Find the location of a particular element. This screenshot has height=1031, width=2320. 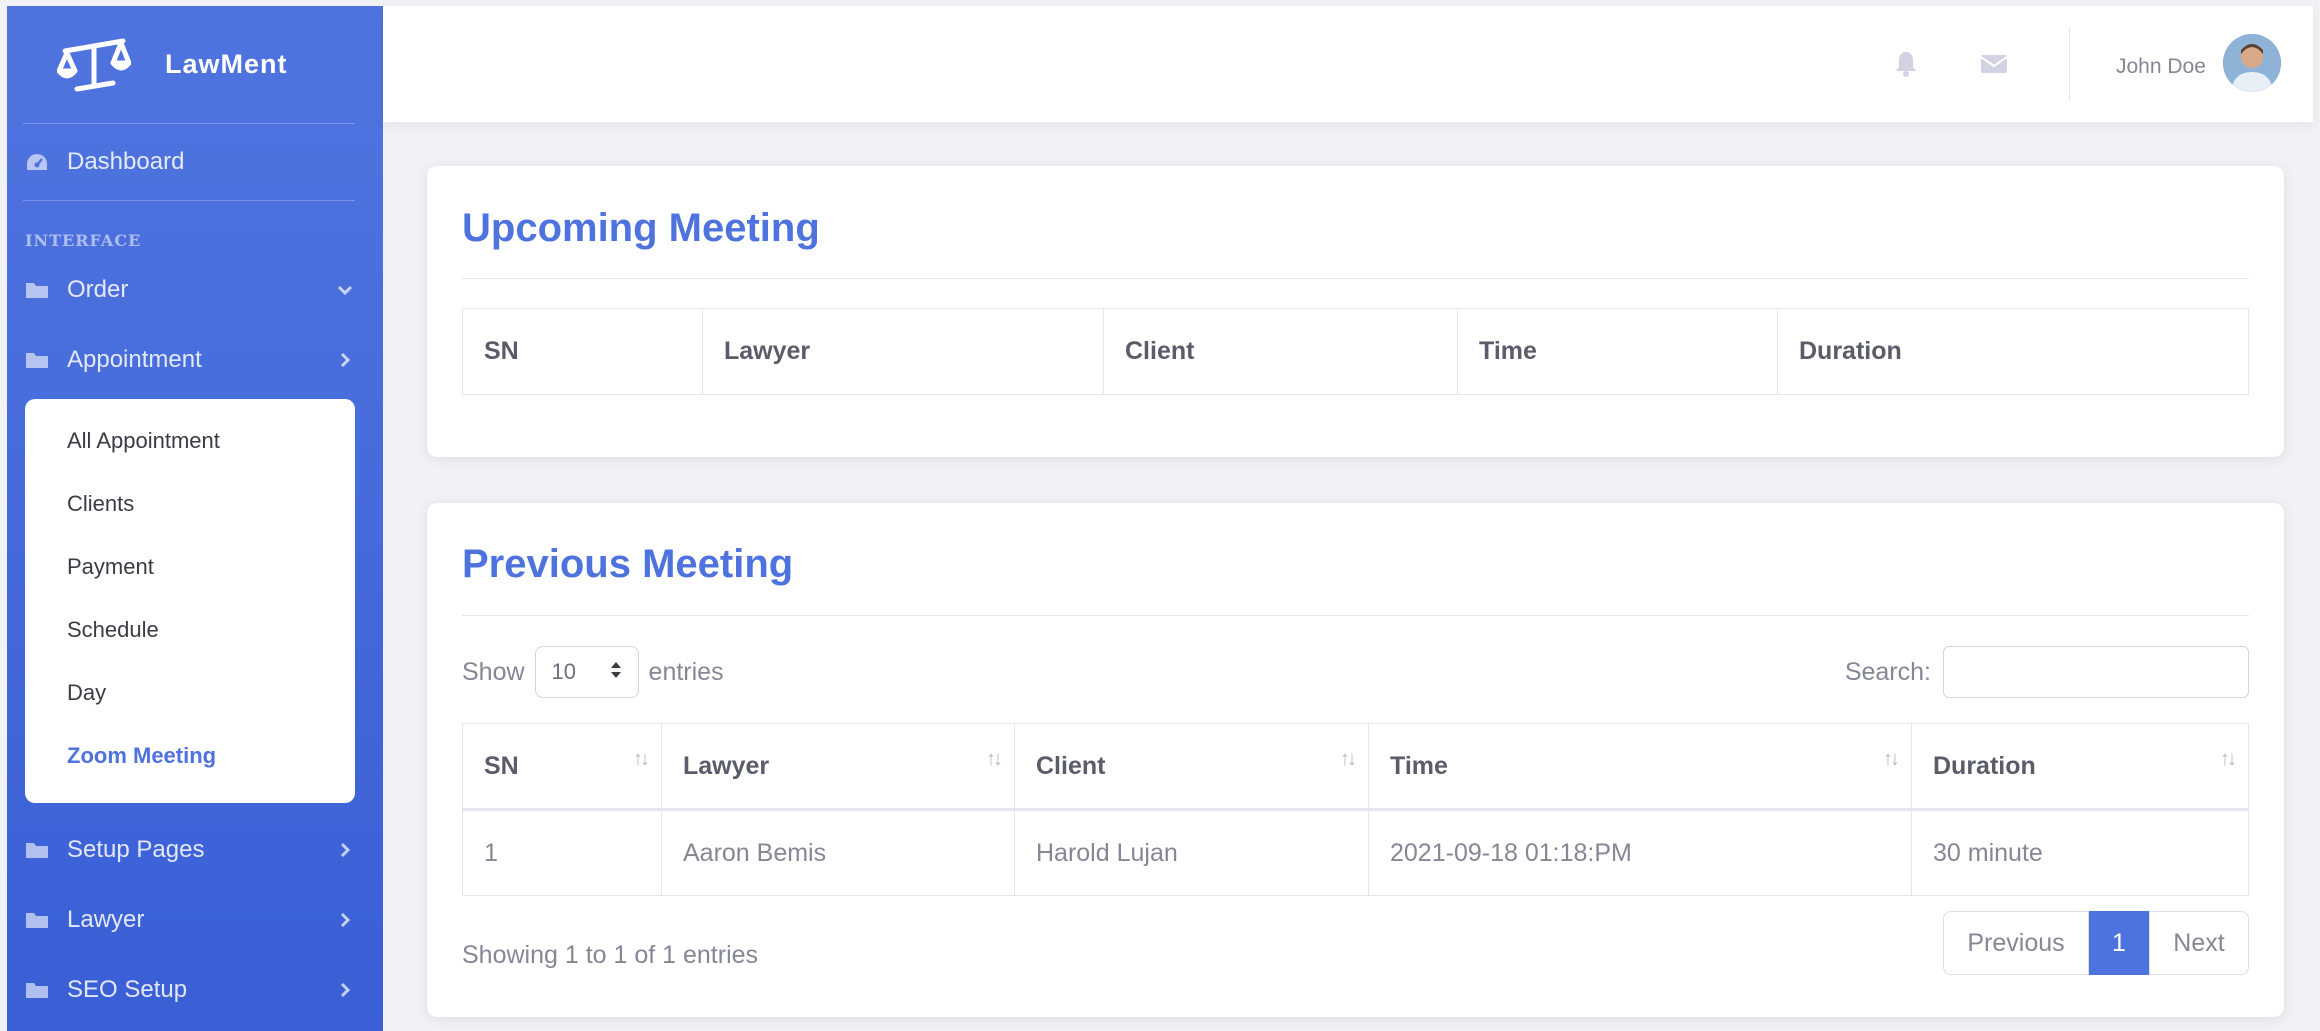

upcoming-meeting-title: Upcoming Meeting is located at coordinates (641, 228).